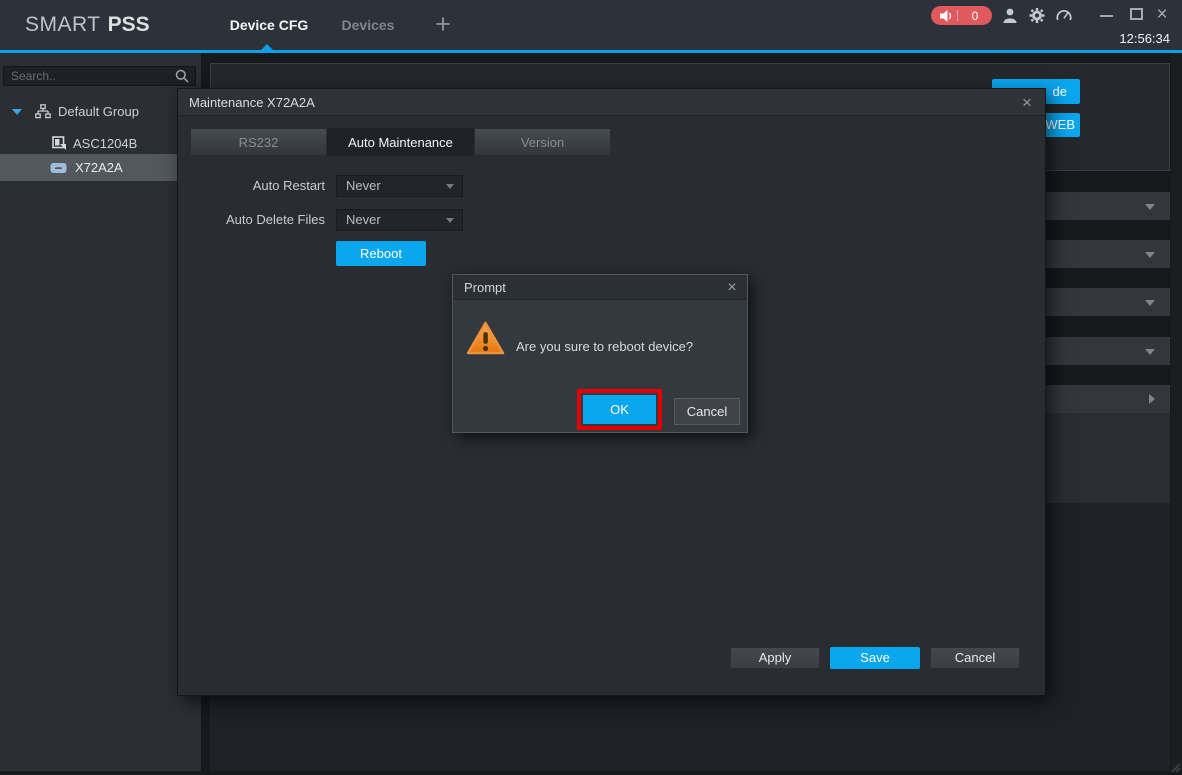 The width and height of the screenshot is (1182, 775). I want to click on minimize-button, so click(1106, 16).